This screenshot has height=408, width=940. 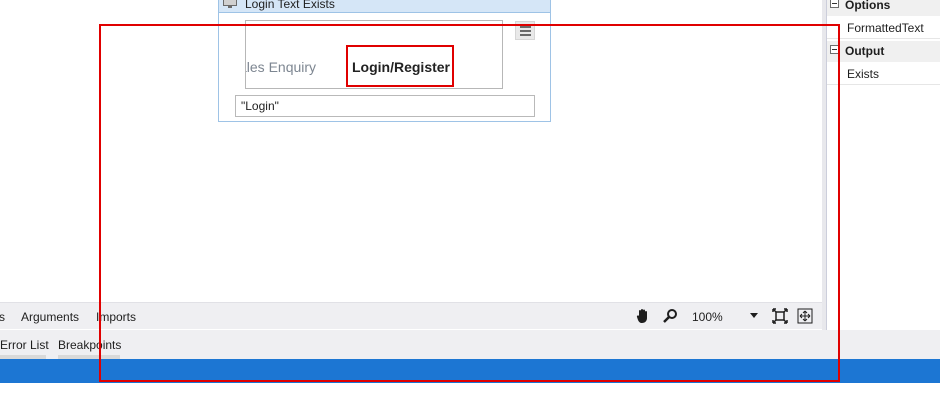 I want to click on designer-toolbar: s Arguments Imports 100%, so click(x=411, y=315).